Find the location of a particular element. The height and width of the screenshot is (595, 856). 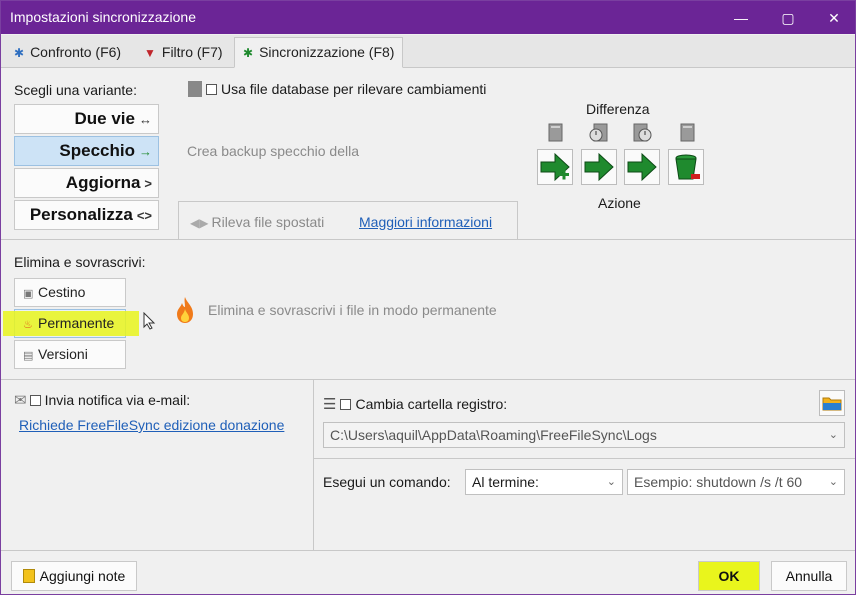

close-button: ✕ is located at coordinates (834, 18).